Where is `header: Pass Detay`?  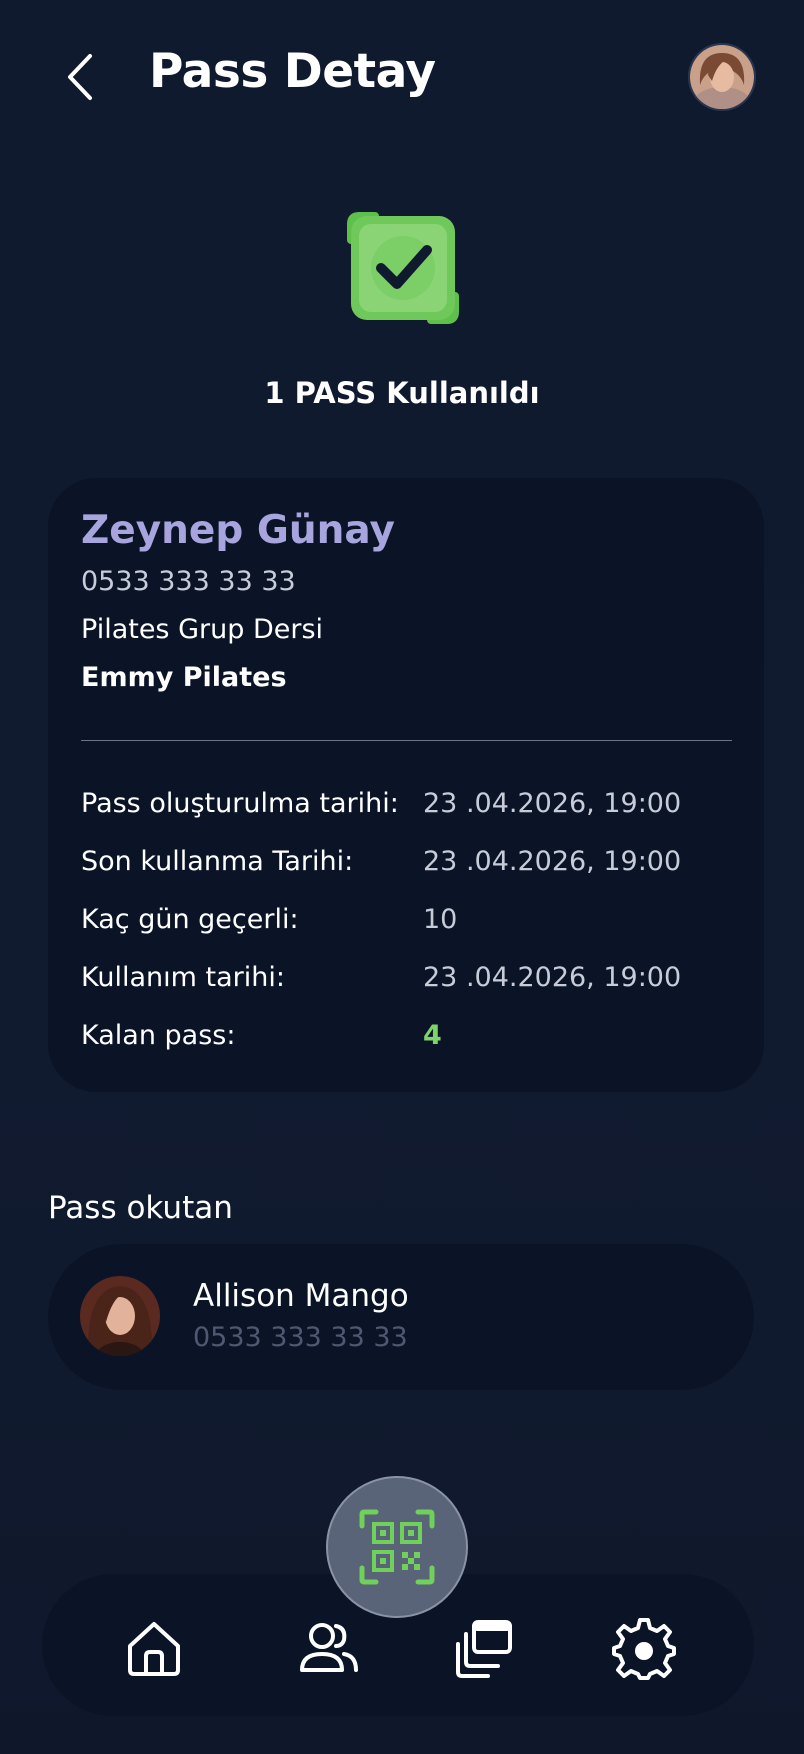 header: Pass Detay is located at coordinates (402, 80).